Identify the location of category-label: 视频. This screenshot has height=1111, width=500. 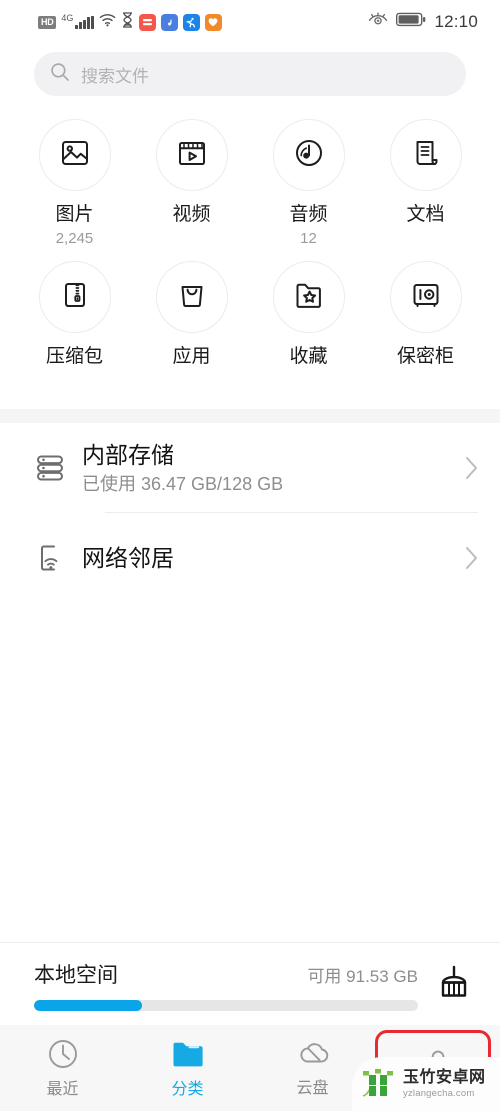
(191, 214).